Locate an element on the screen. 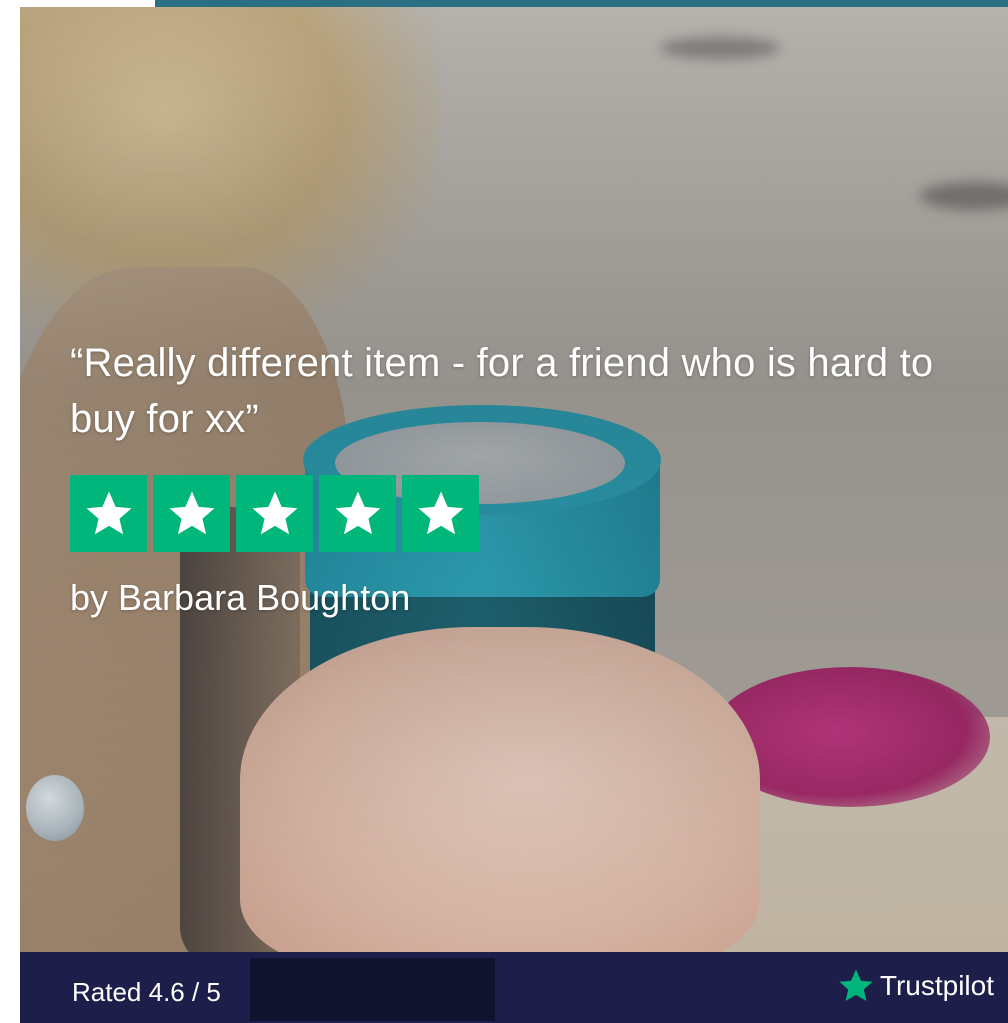  trustpilot-star-icon is located at coordinates (856, 985).